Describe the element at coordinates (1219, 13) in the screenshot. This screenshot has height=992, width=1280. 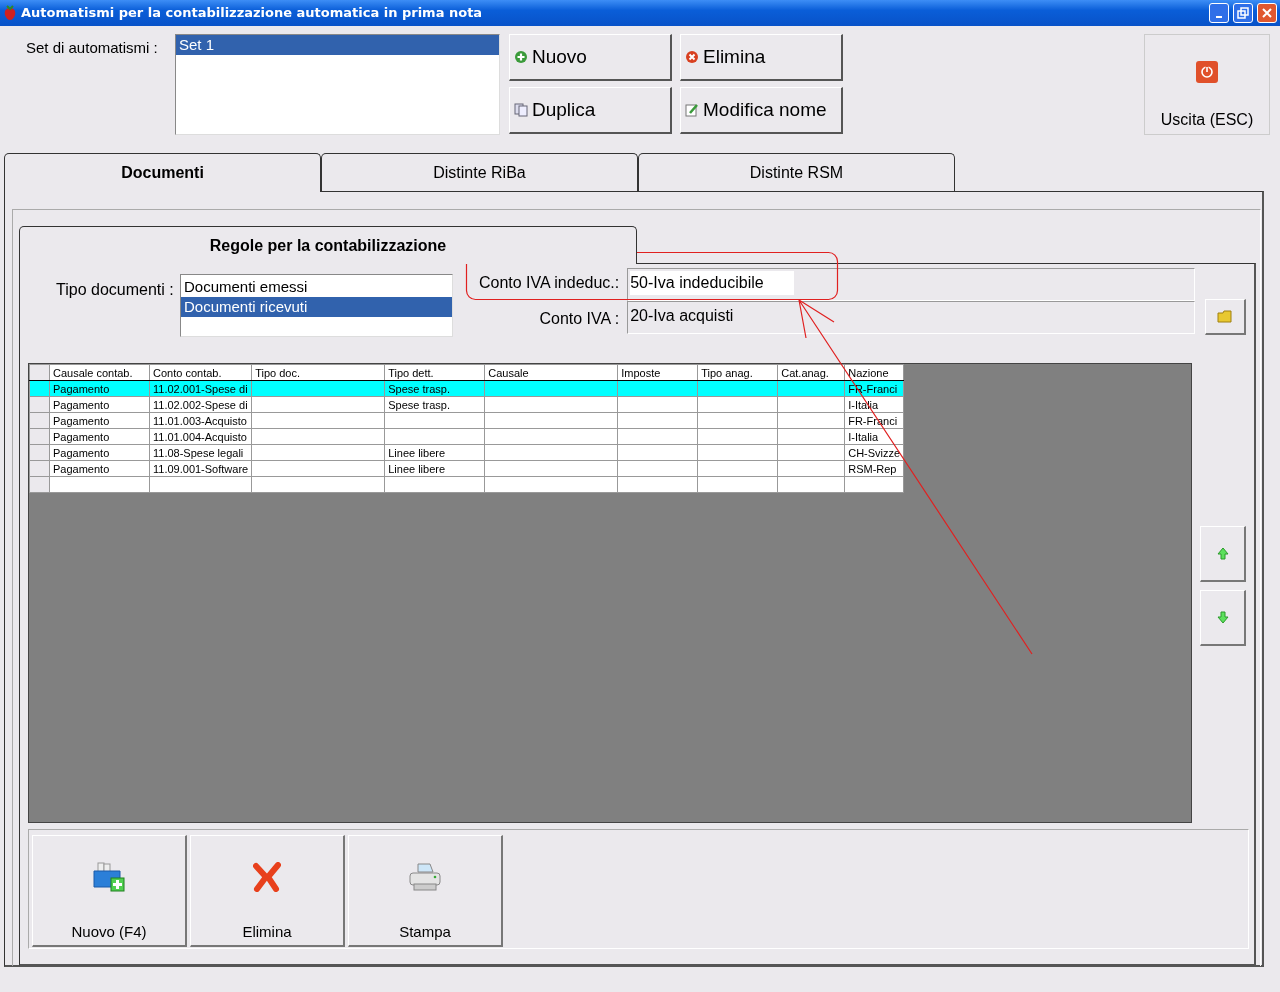
I see `minimize-button` at that location.